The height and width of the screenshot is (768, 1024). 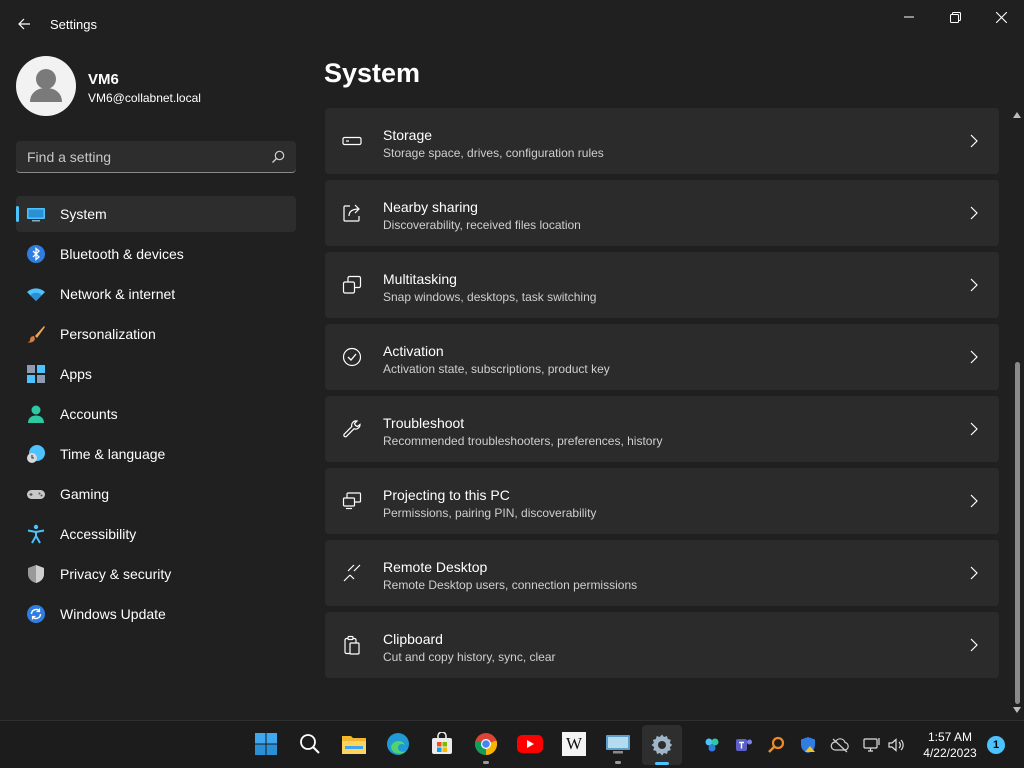 I want to click on tray-volume, so click(x=896, y=745).